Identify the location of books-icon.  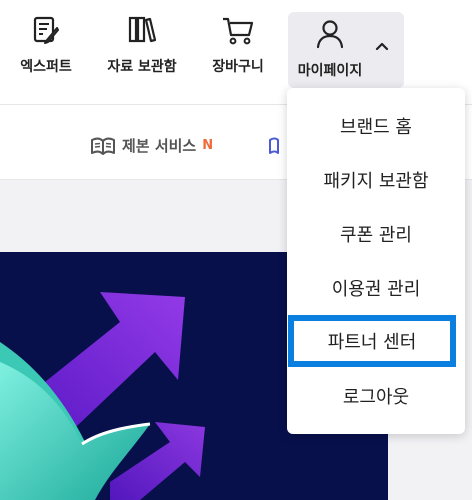
(142, 29).